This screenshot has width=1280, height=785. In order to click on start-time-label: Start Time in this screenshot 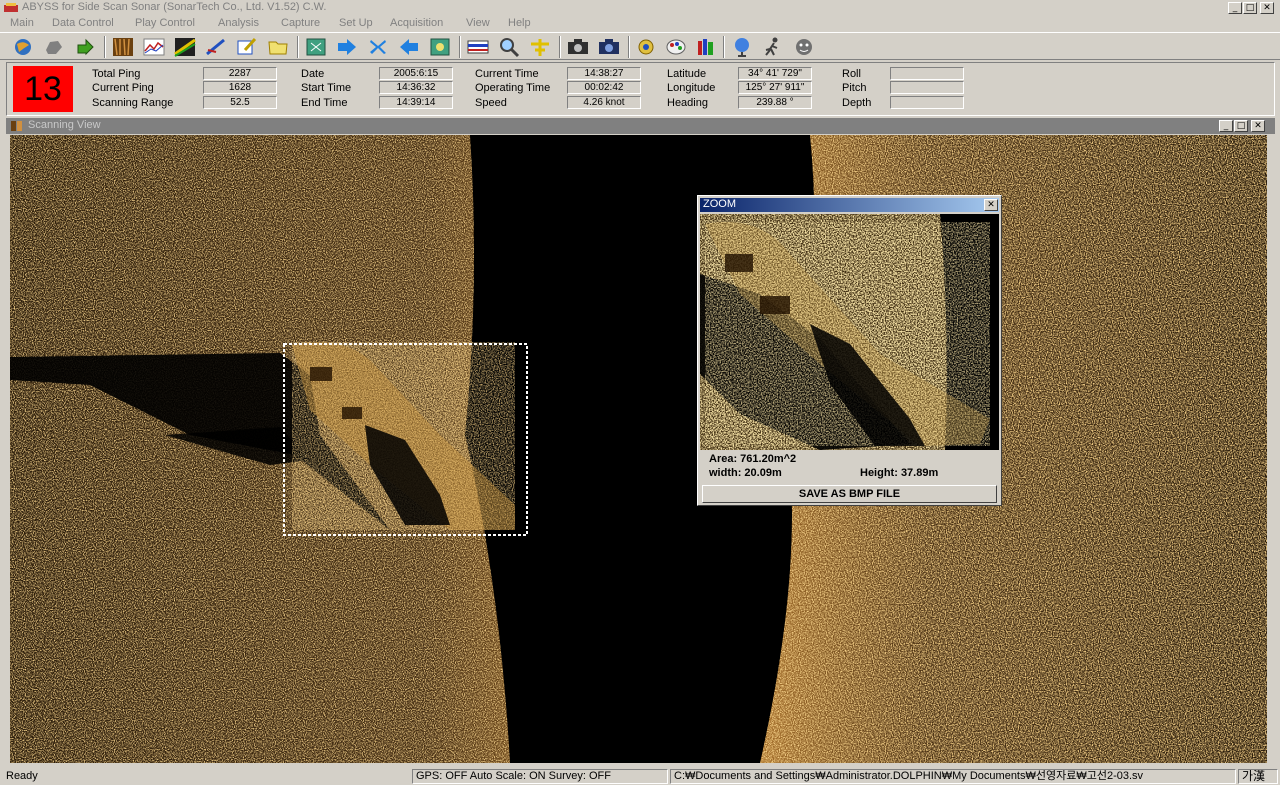, I will do `click(326, 88)`.